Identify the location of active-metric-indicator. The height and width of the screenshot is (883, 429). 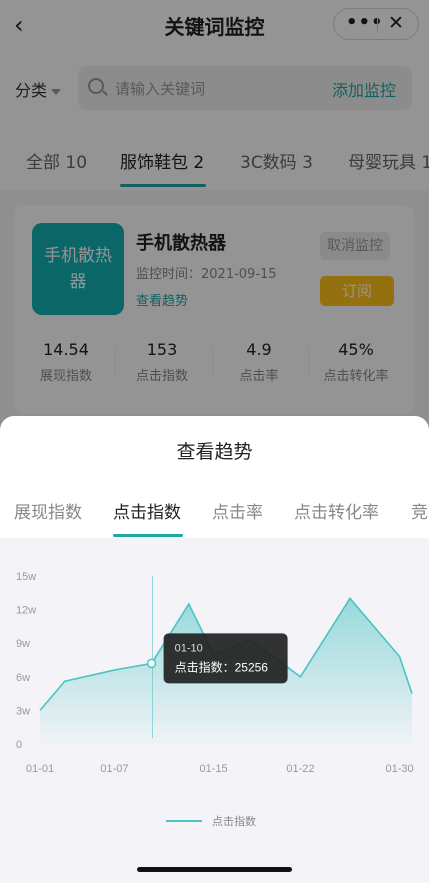
(148, 535).